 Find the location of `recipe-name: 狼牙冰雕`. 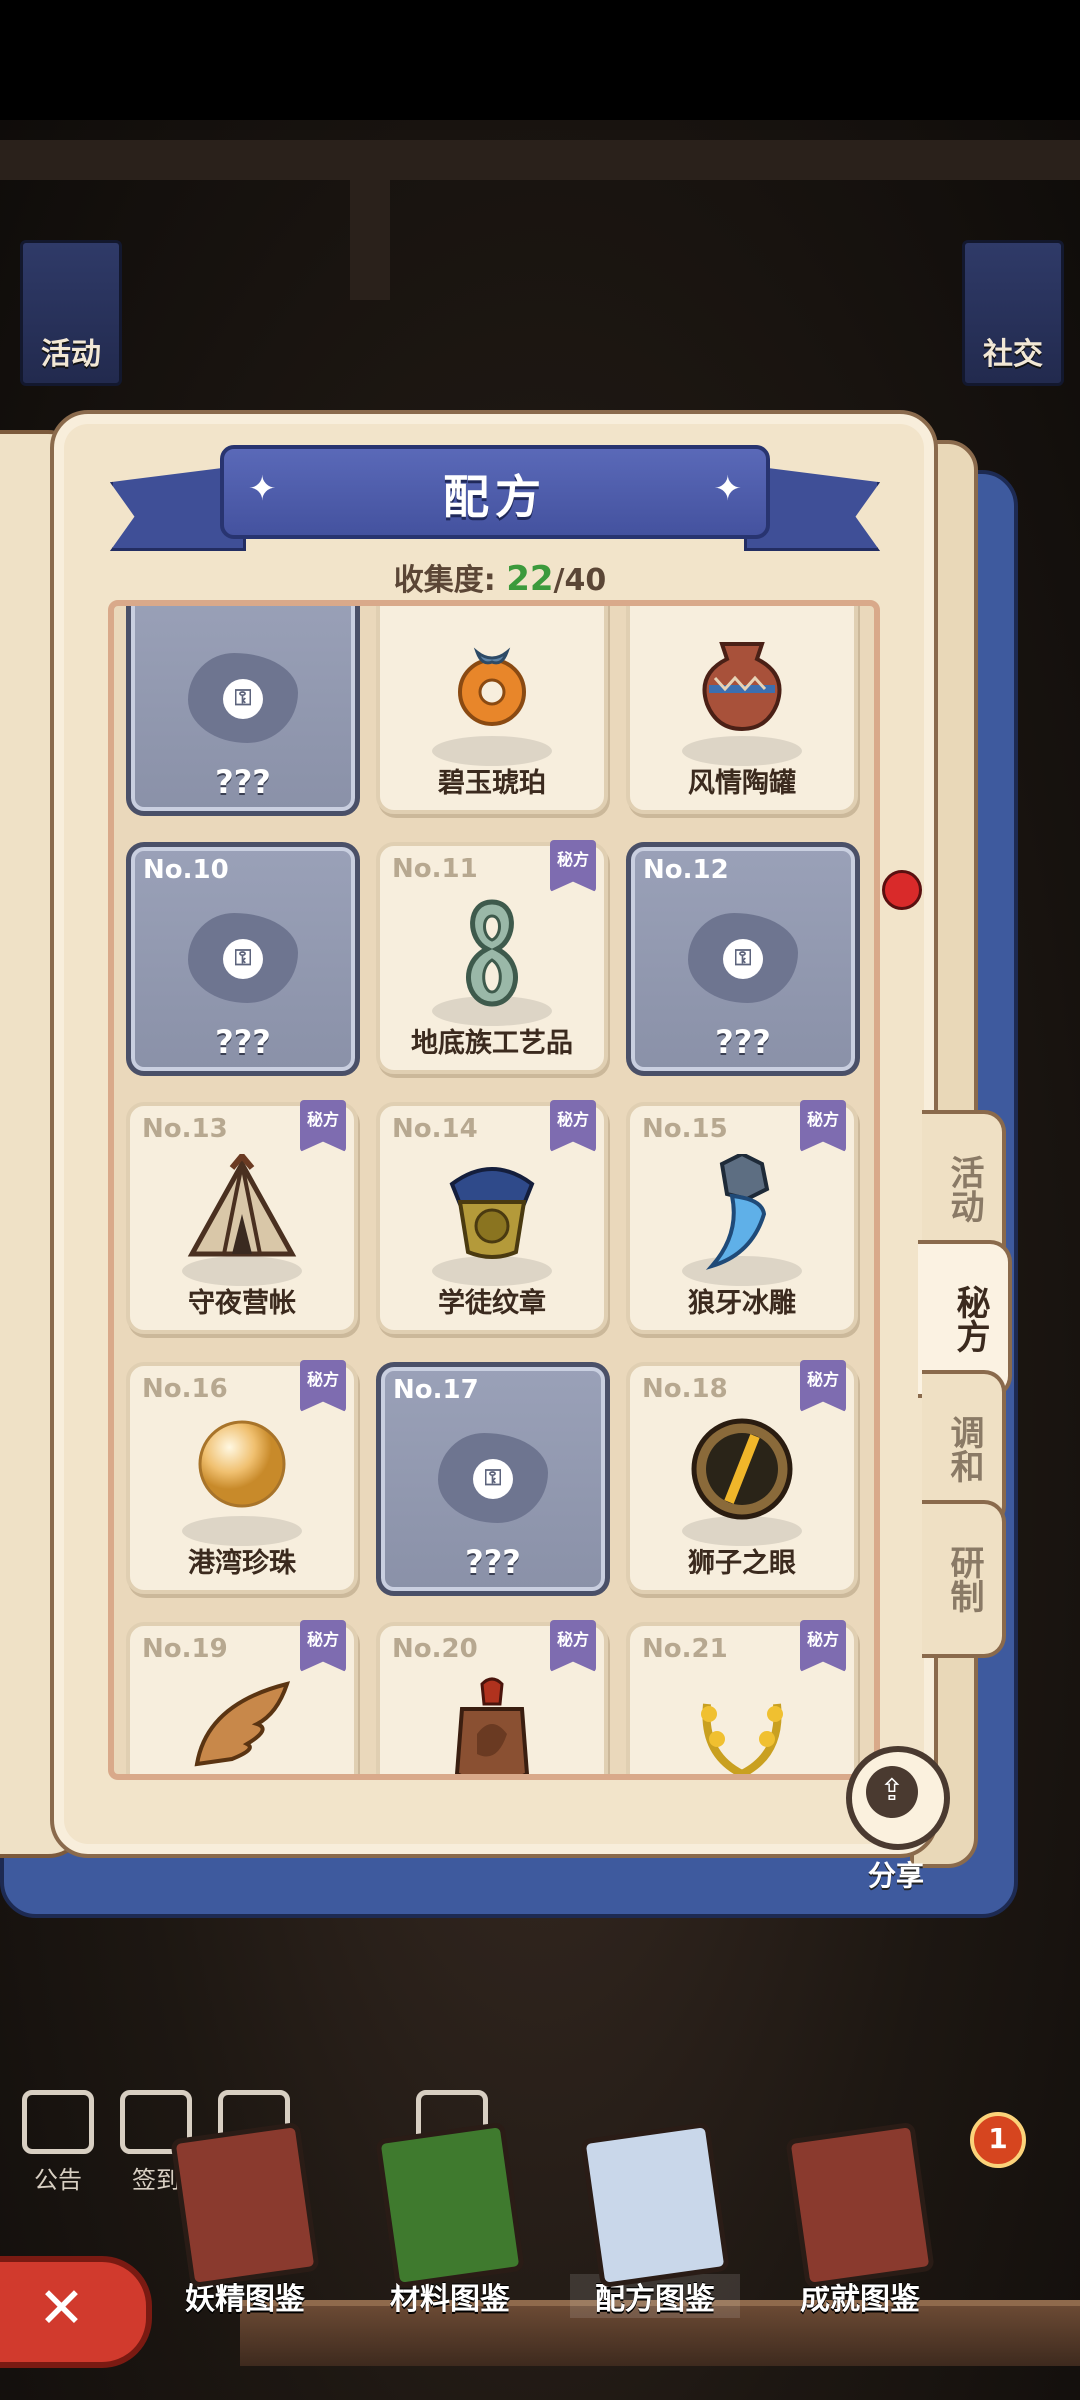

recipe-name: 狼牙冰雕 is located at coordinates (742, 1303).